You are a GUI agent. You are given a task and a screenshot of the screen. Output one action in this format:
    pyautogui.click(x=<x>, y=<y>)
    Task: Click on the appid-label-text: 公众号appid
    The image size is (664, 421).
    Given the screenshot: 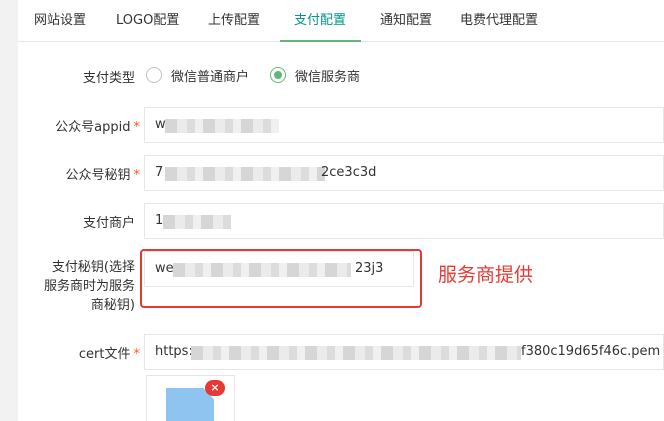 What is the action you would take?
    pyautogui.click(x=93, y=127)
    